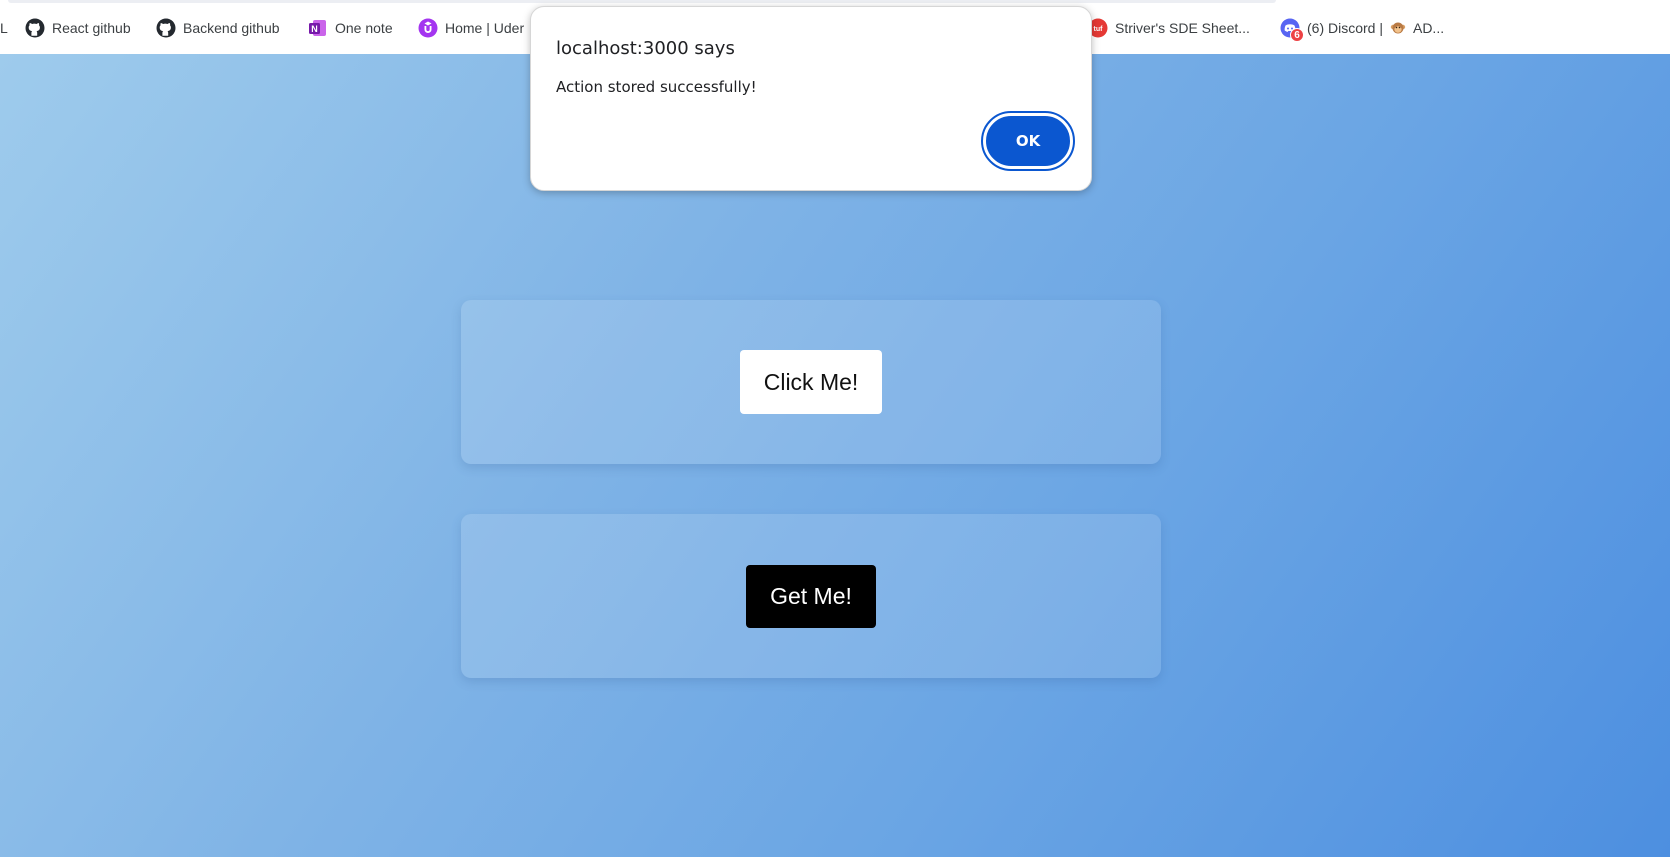 Image resolution: width=1670 pixels, height=857 pixels. I want to click on bookmark-label: (6) Discord |, so click(1345, 28).